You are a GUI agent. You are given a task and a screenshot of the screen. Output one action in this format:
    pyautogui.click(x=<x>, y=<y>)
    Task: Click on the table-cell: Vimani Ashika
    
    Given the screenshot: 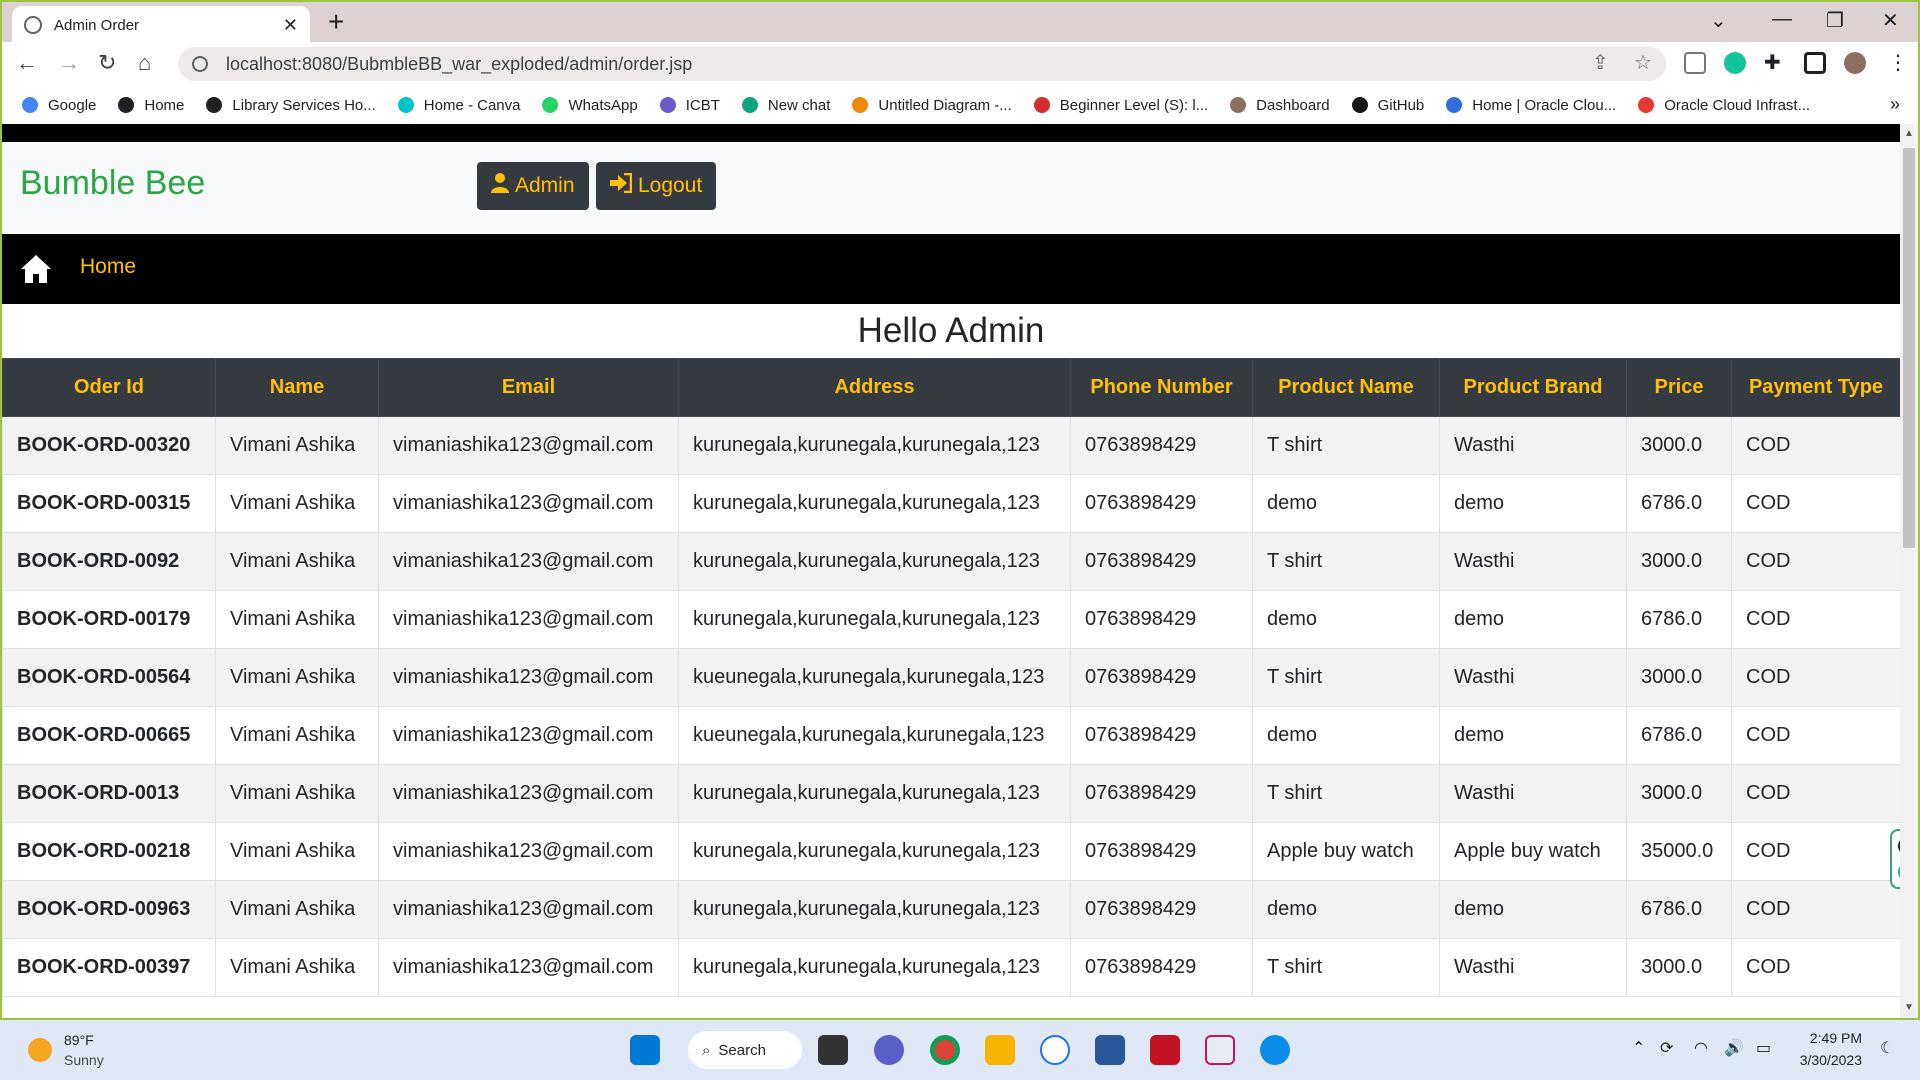 What is the action you would take?
    pyautogui.click(x=297, y=793)
    